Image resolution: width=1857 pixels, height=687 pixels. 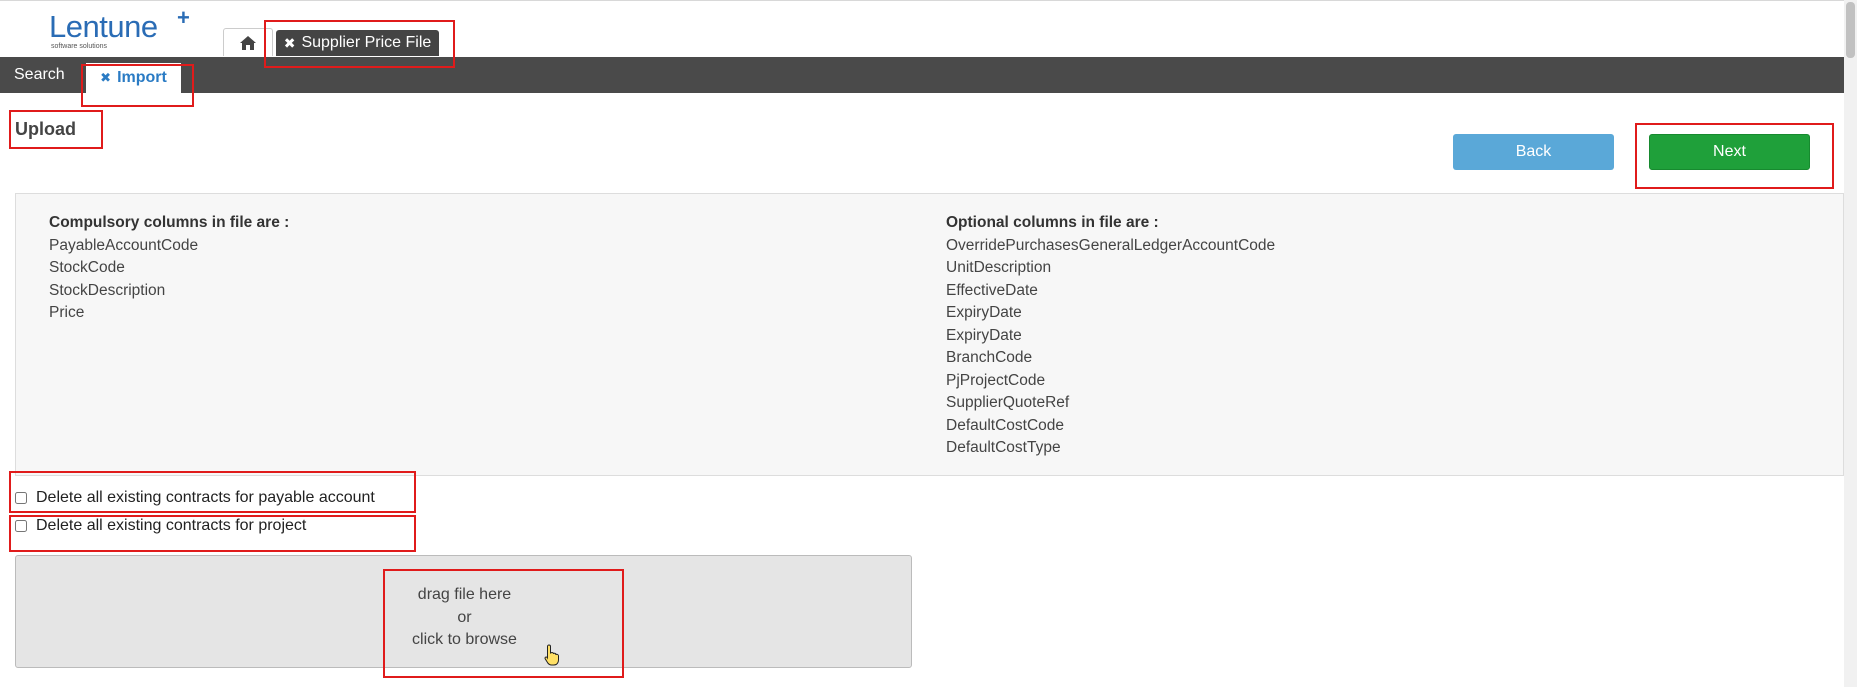 What do you see at coordinates (996, 380) in the screenshot?
I see `optional-column-item: PjProjectCode` at bounding box center [996, 380].